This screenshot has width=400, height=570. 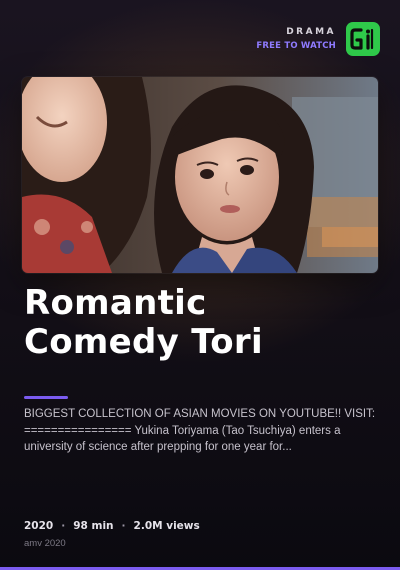 What do you see at coordinates (311, 32) in the screenshot?
I see `genre-label: DRAMA` at bounding box center [311, 32].